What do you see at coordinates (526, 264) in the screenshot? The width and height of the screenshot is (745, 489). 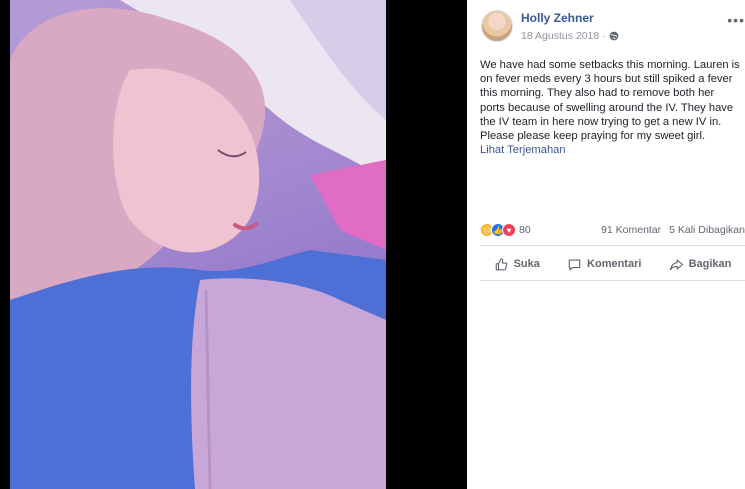 I see `like-label: Suka` at bounding box center [526, 264].